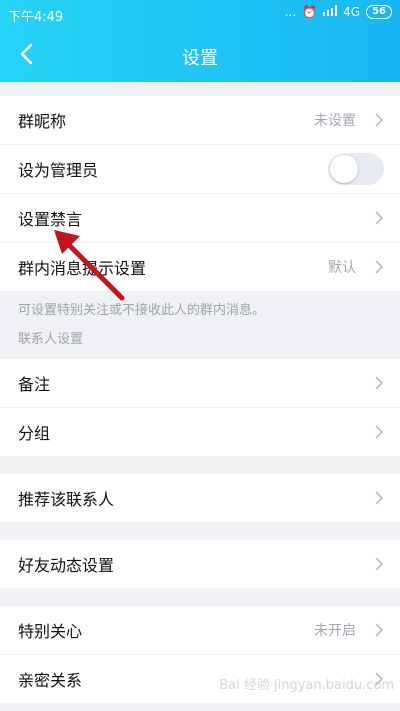 The height and width of the screenshot is (711, 400). I want to click on nav-bar: 设置, so click(200, 55).